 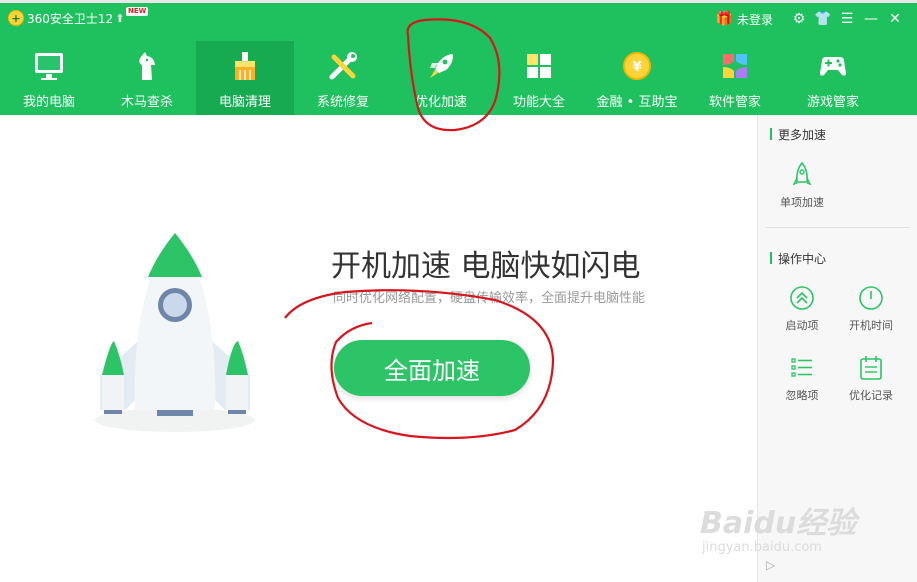 I want to click on upgrade-arrow-icon: ⬆, so click(x=119, y=18).